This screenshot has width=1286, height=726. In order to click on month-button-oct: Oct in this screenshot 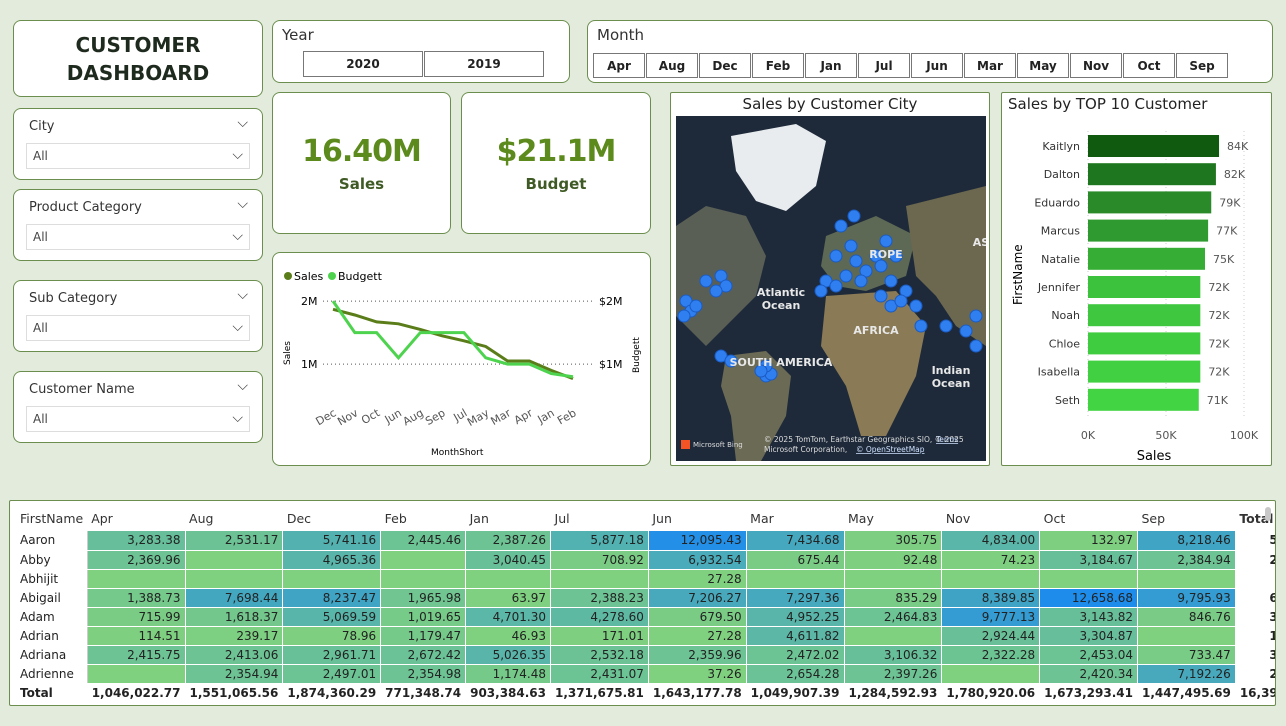, I will do `click(1149, 65)`.